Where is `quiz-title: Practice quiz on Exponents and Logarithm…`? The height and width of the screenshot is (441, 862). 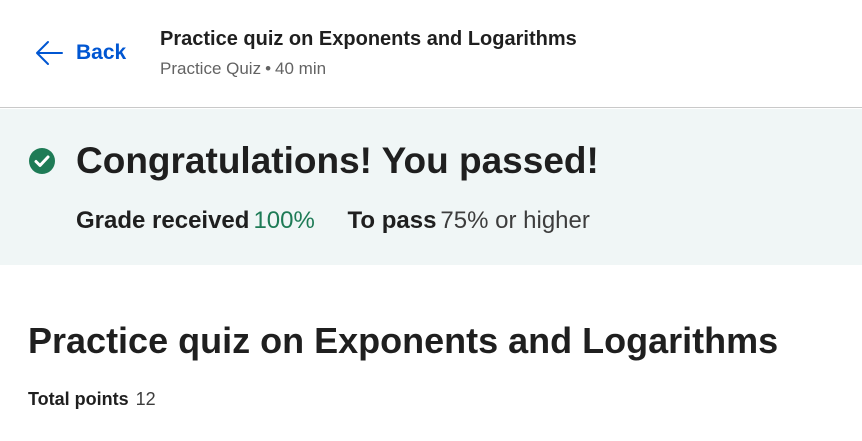 quiz-title: Practice quiz on Exponents and Logarithm… is located at coordinates (403, 340).